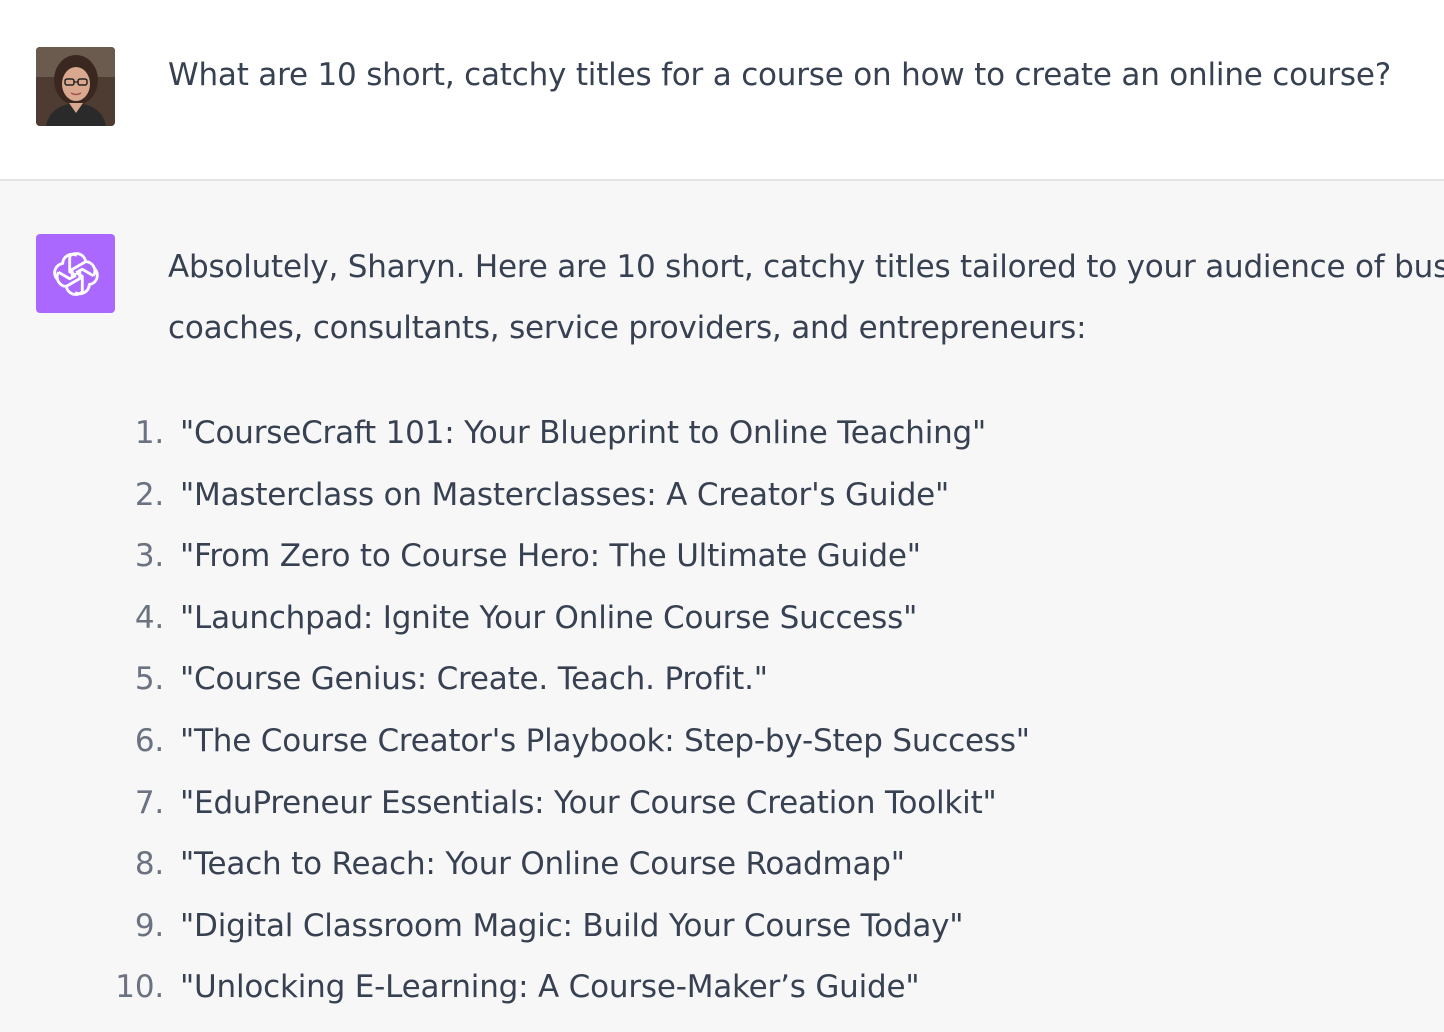 The height and width of the screenshot is (1032, 1444). I want to click on list-number: 10., so click(139, 987).